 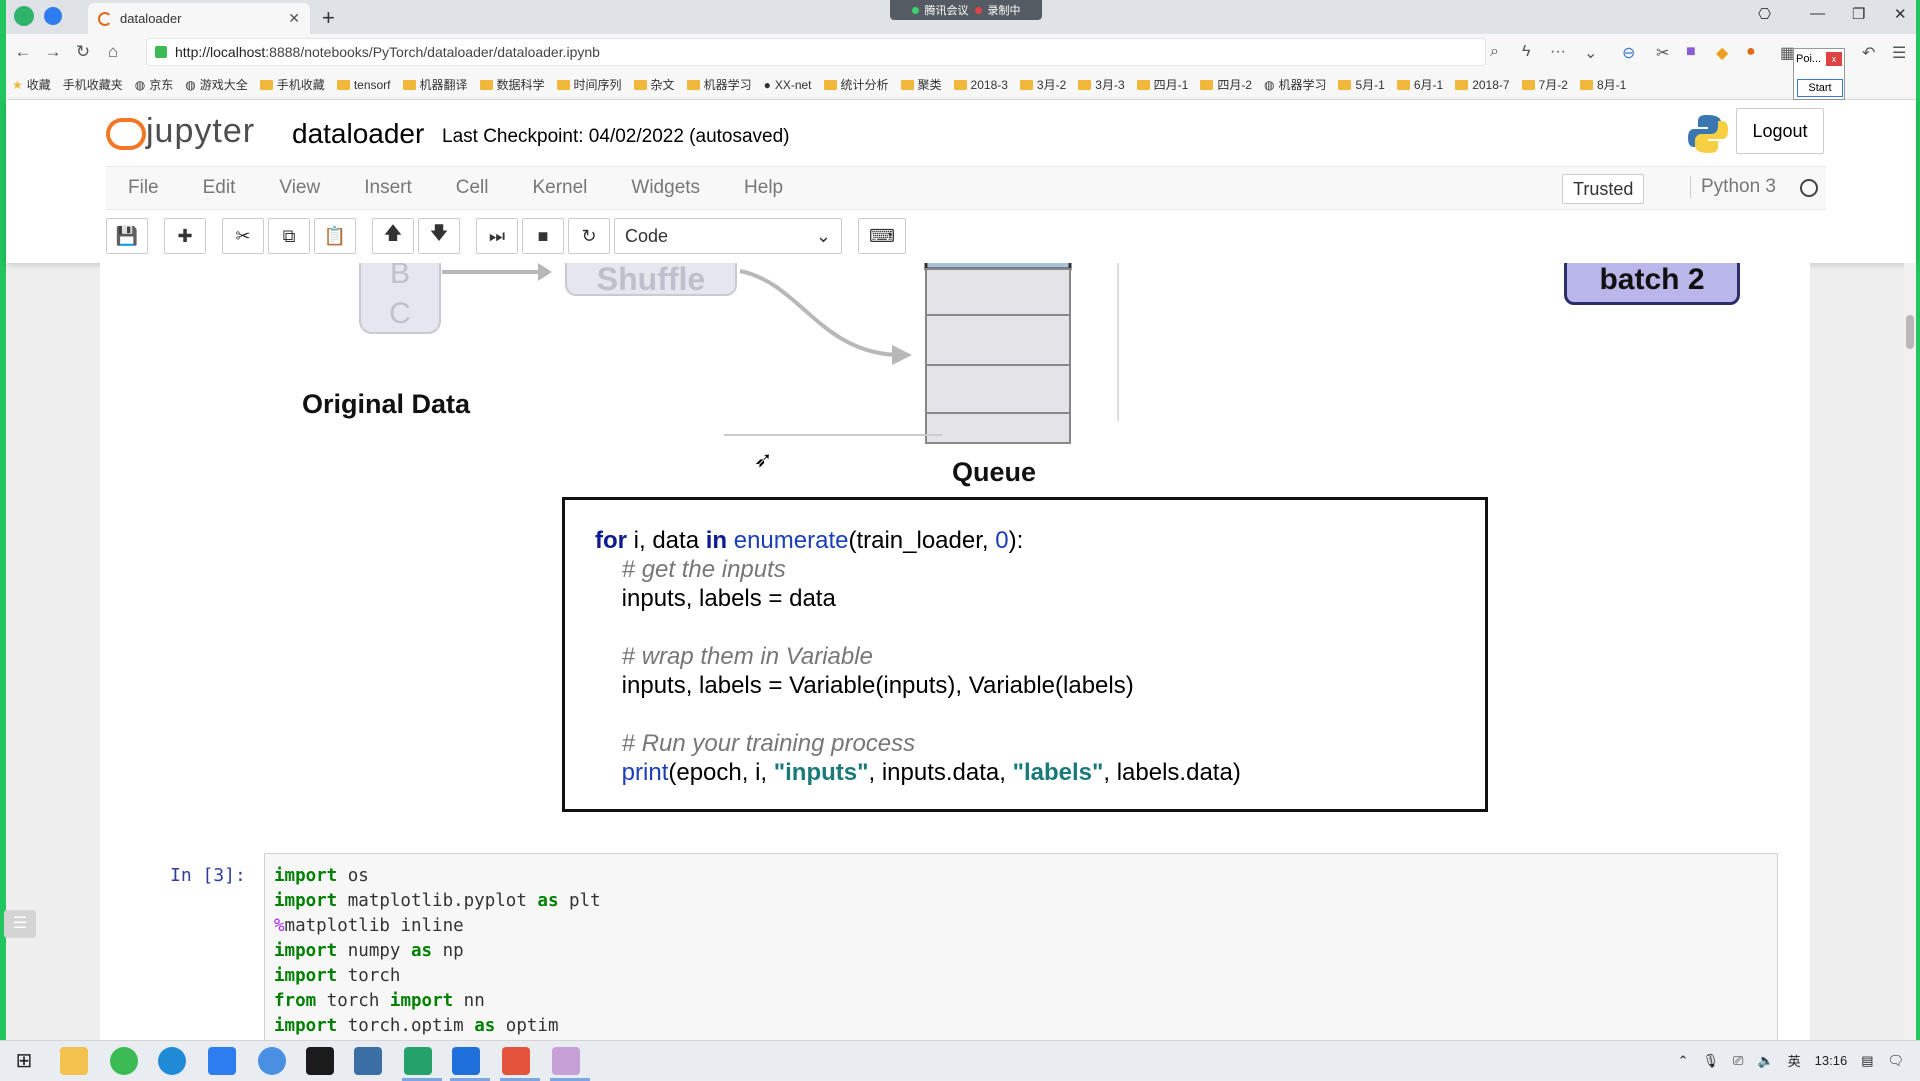 What do you see at coordinates (328, 18) in the screenshot?
I see `new-tab-button: +` at bounding box center [328, 18].